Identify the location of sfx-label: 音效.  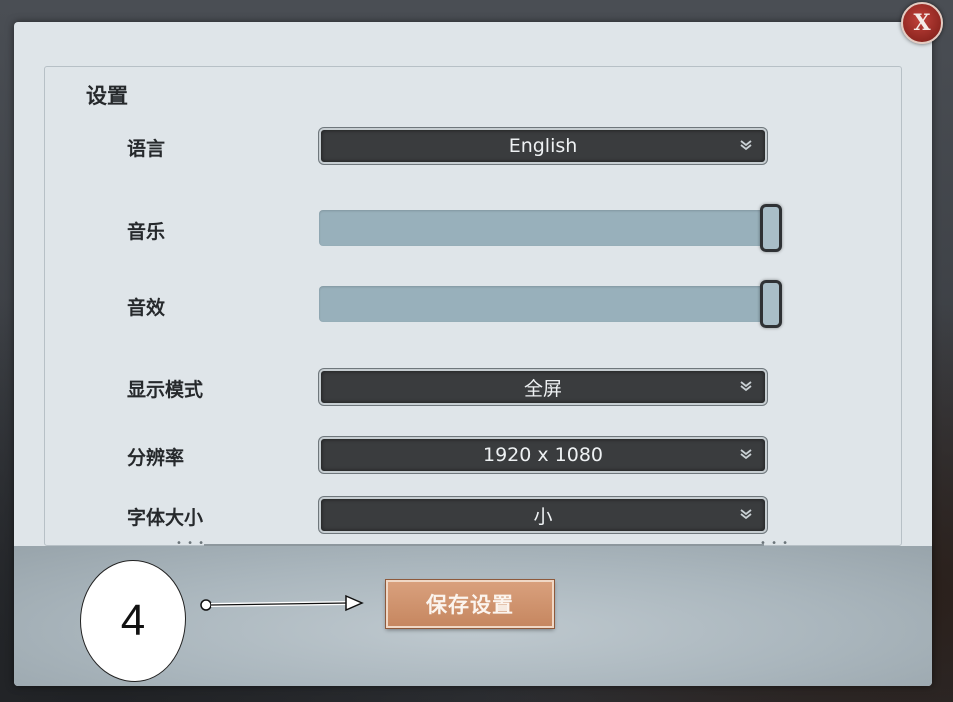
(146, 308).